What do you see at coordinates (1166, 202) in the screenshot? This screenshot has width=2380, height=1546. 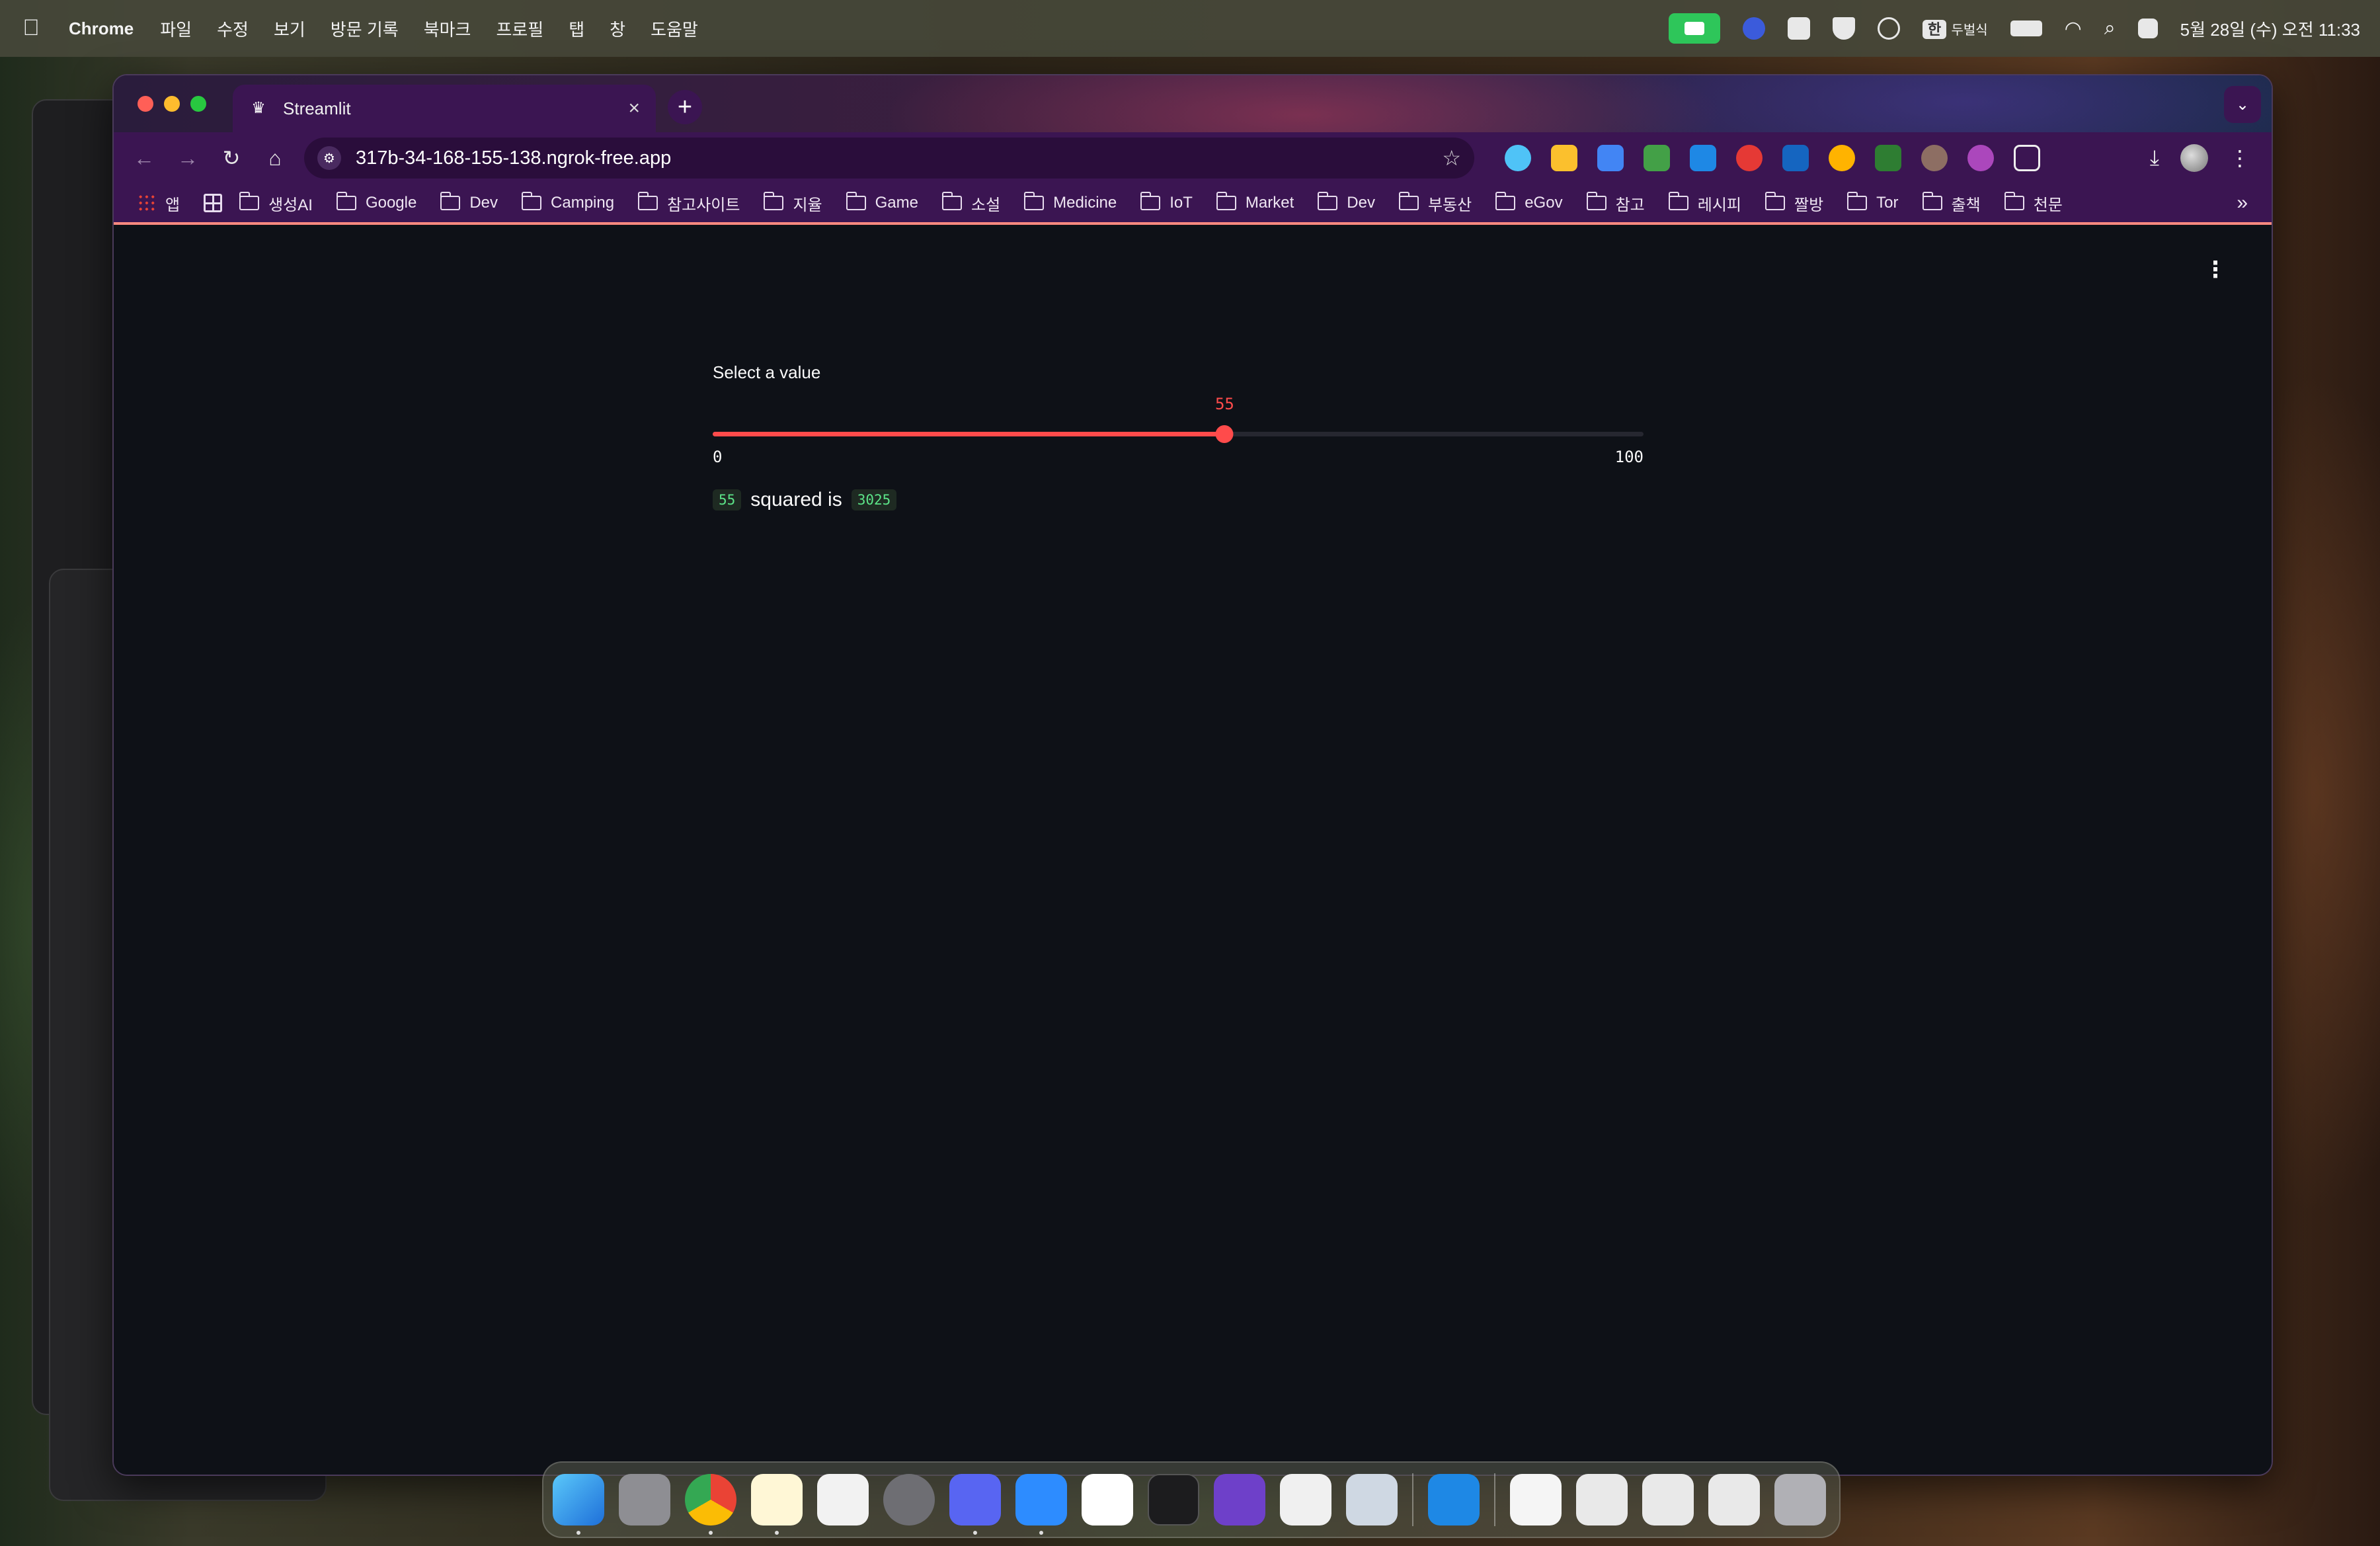 I see `bookmark-folder: IoT` at bounding box center [1166, 202].